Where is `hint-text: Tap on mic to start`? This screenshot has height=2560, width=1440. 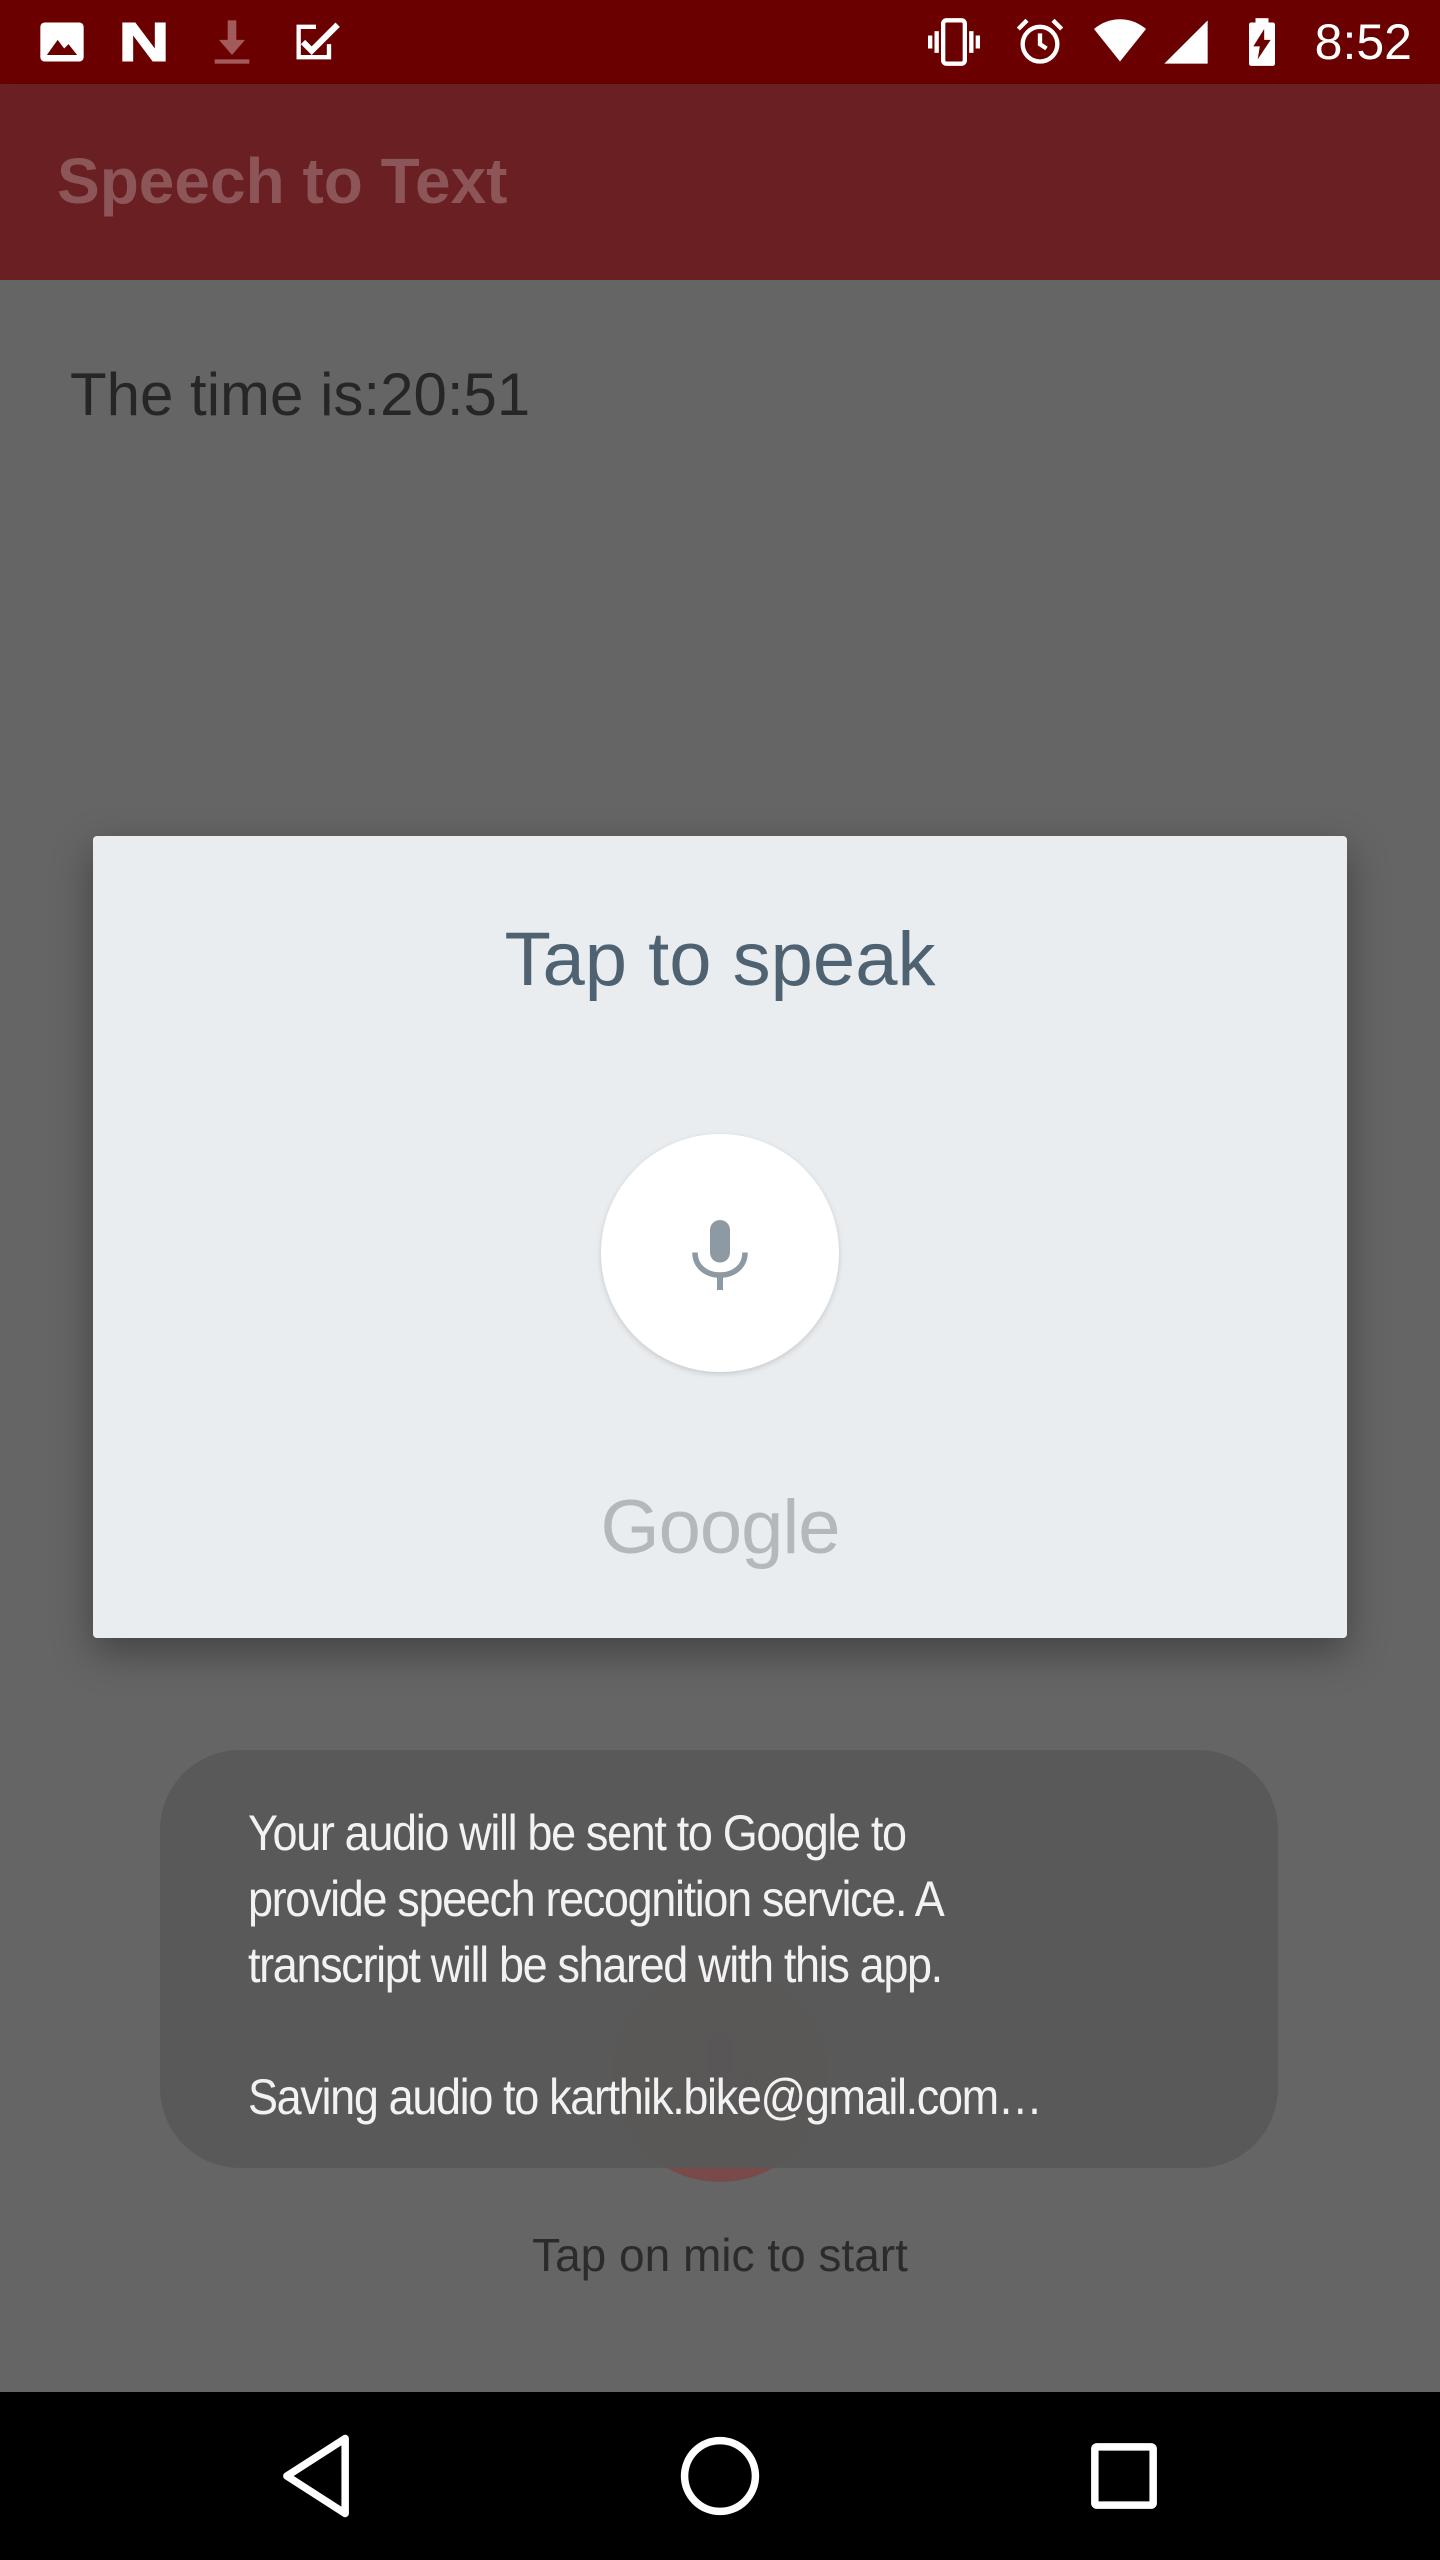
hint-text: Tap on mic to start is located at coordinates (720, 2255).